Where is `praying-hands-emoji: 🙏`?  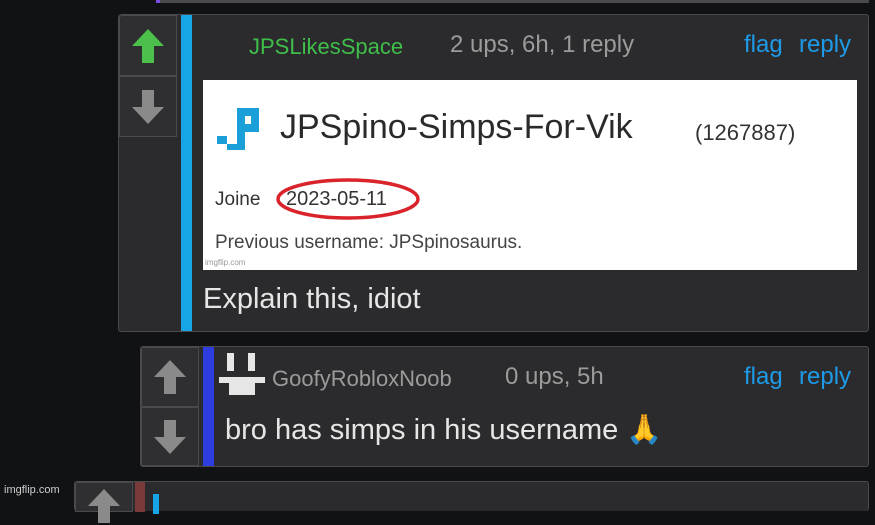
praying-hands-emoji: 🙏 is located at coordinates (644, 430).